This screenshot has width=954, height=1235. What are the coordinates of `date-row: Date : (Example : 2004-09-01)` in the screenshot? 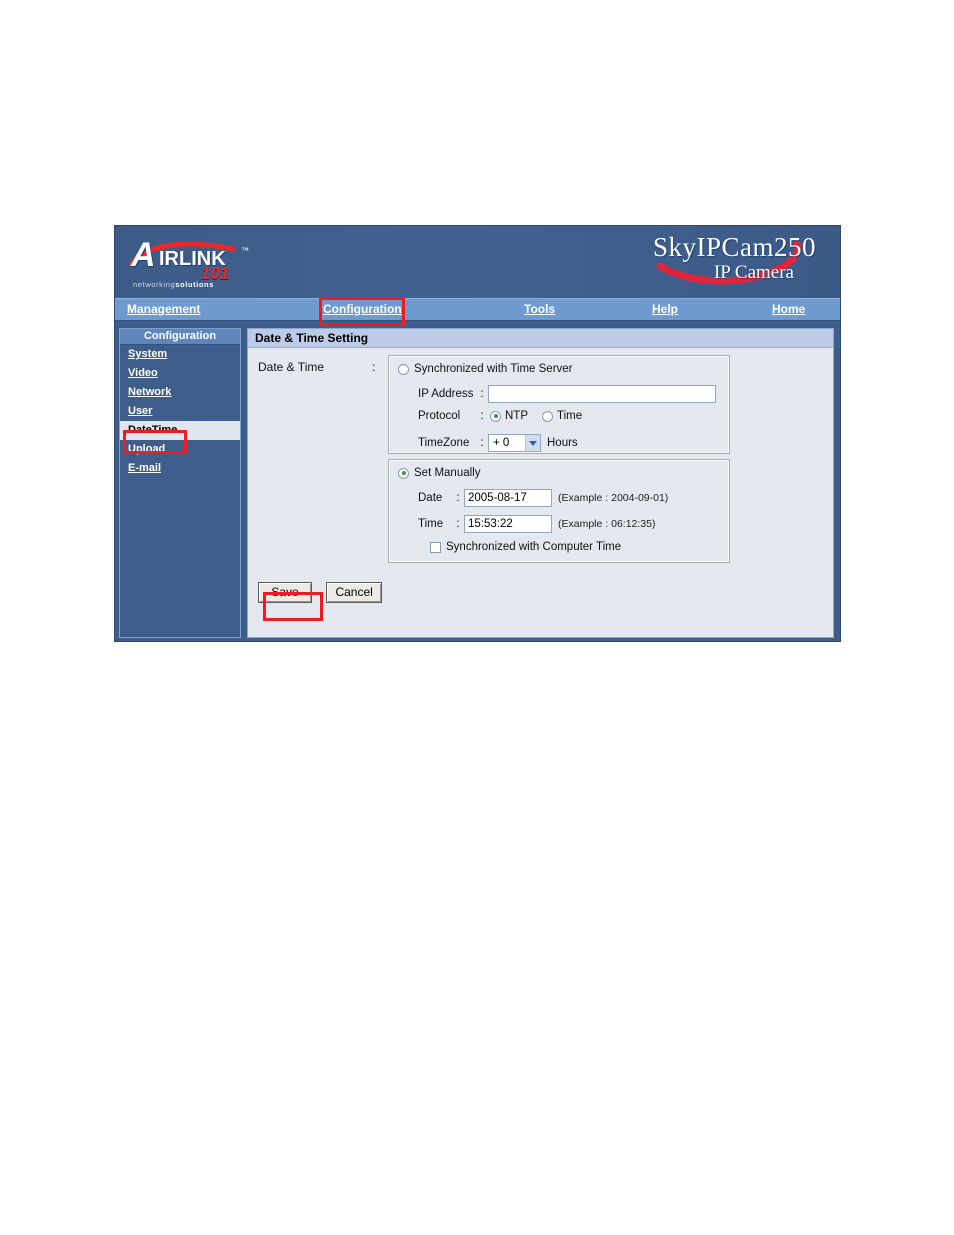 It's located at (543, 498).